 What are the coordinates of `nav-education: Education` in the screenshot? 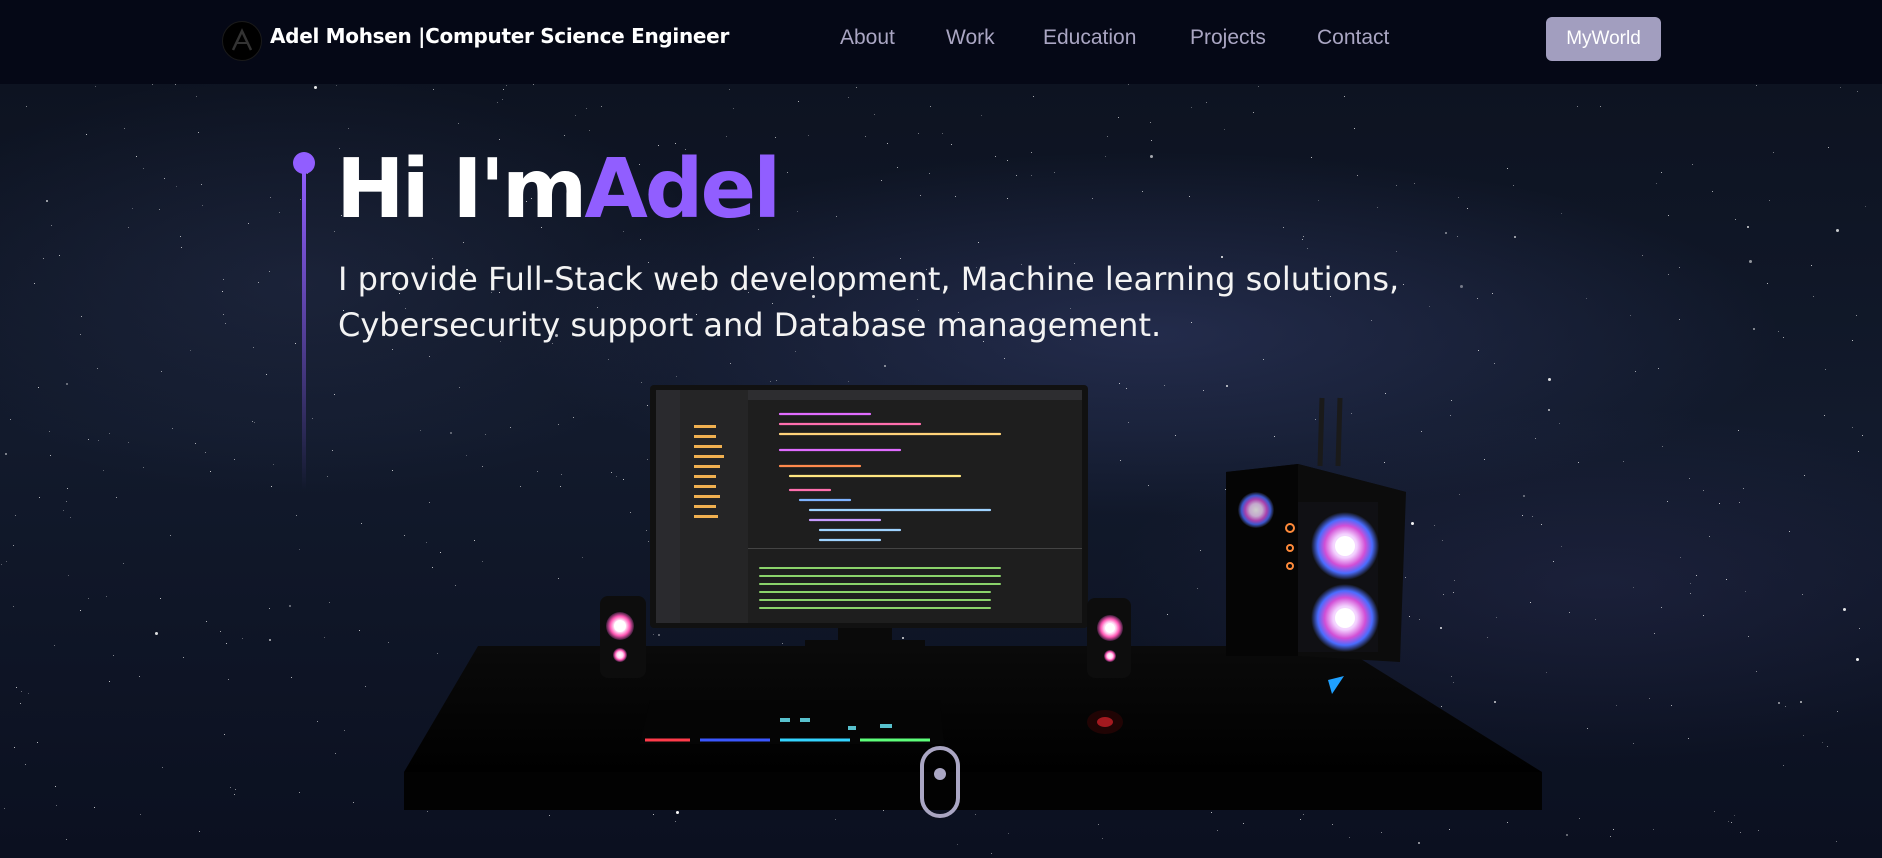 It's located at (1089, 38).